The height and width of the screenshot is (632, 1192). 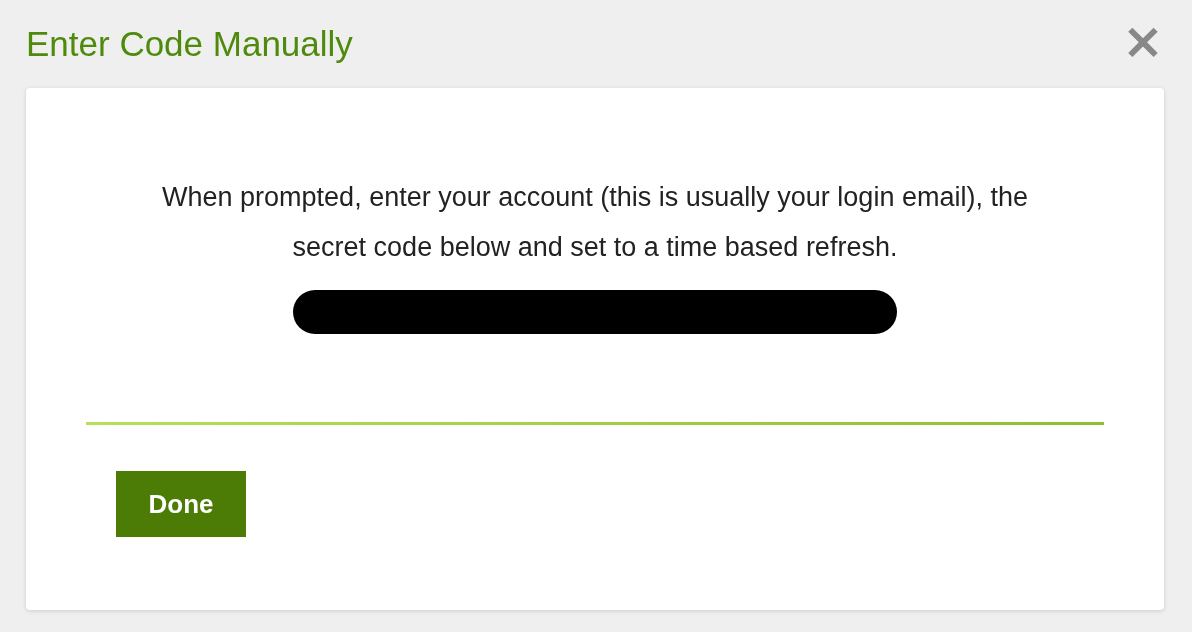 I want to click on dialog-title: Enter Code Manually, so click(x=189, y=44).